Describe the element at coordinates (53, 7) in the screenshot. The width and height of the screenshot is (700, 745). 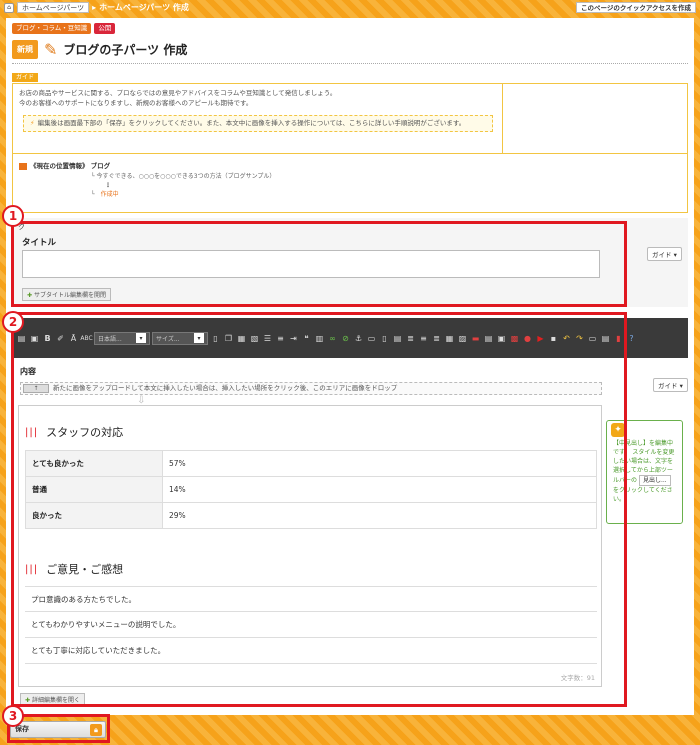
I see `breadcrumb-parent: ホームページパーツ` at that location.